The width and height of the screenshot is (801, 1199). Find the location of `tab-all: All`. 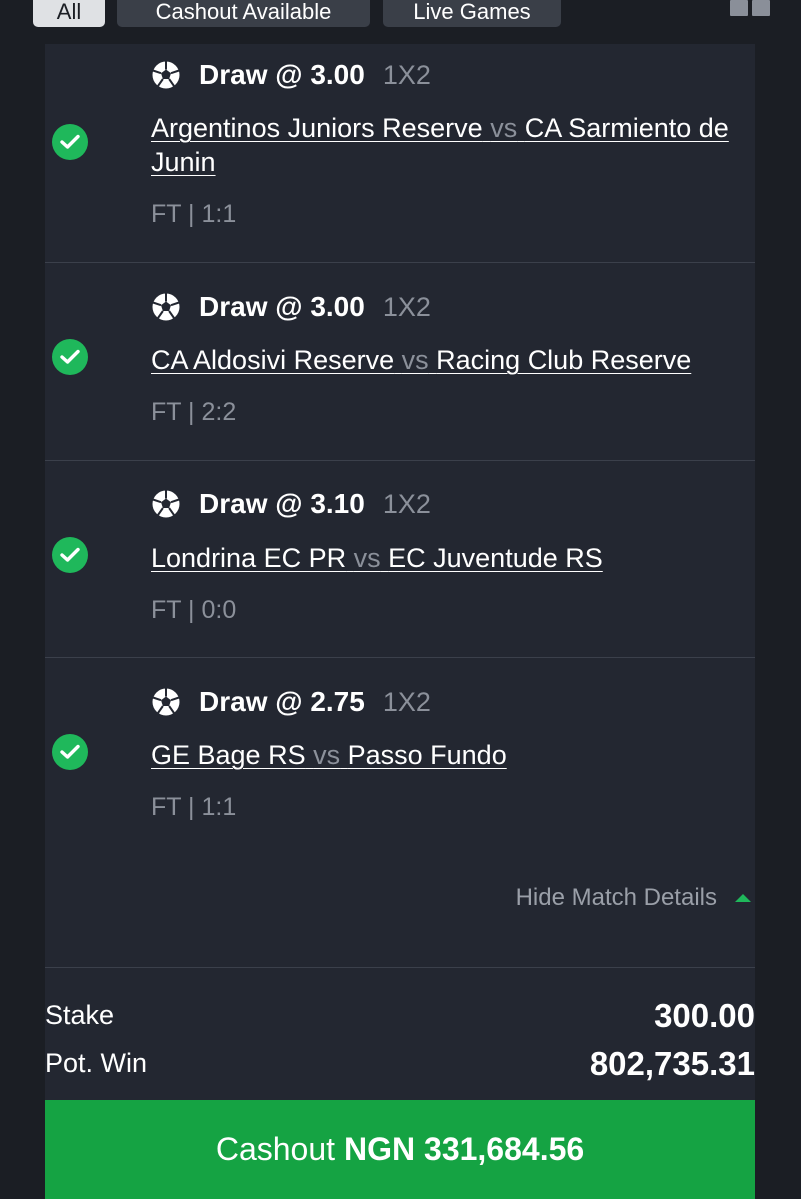

tab-all: All is located at coordinates (69, 13).